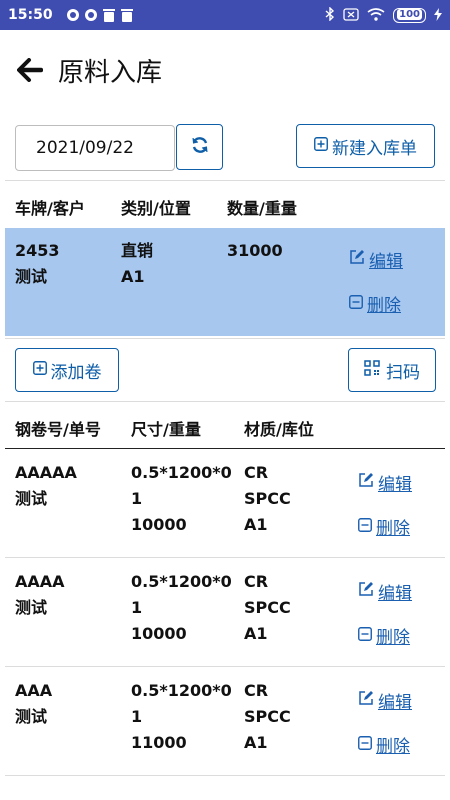 Image resolution: width=450 pixels, height=800 pixels. I want to click on date-input: 2021/09/22, so click(95, 148).